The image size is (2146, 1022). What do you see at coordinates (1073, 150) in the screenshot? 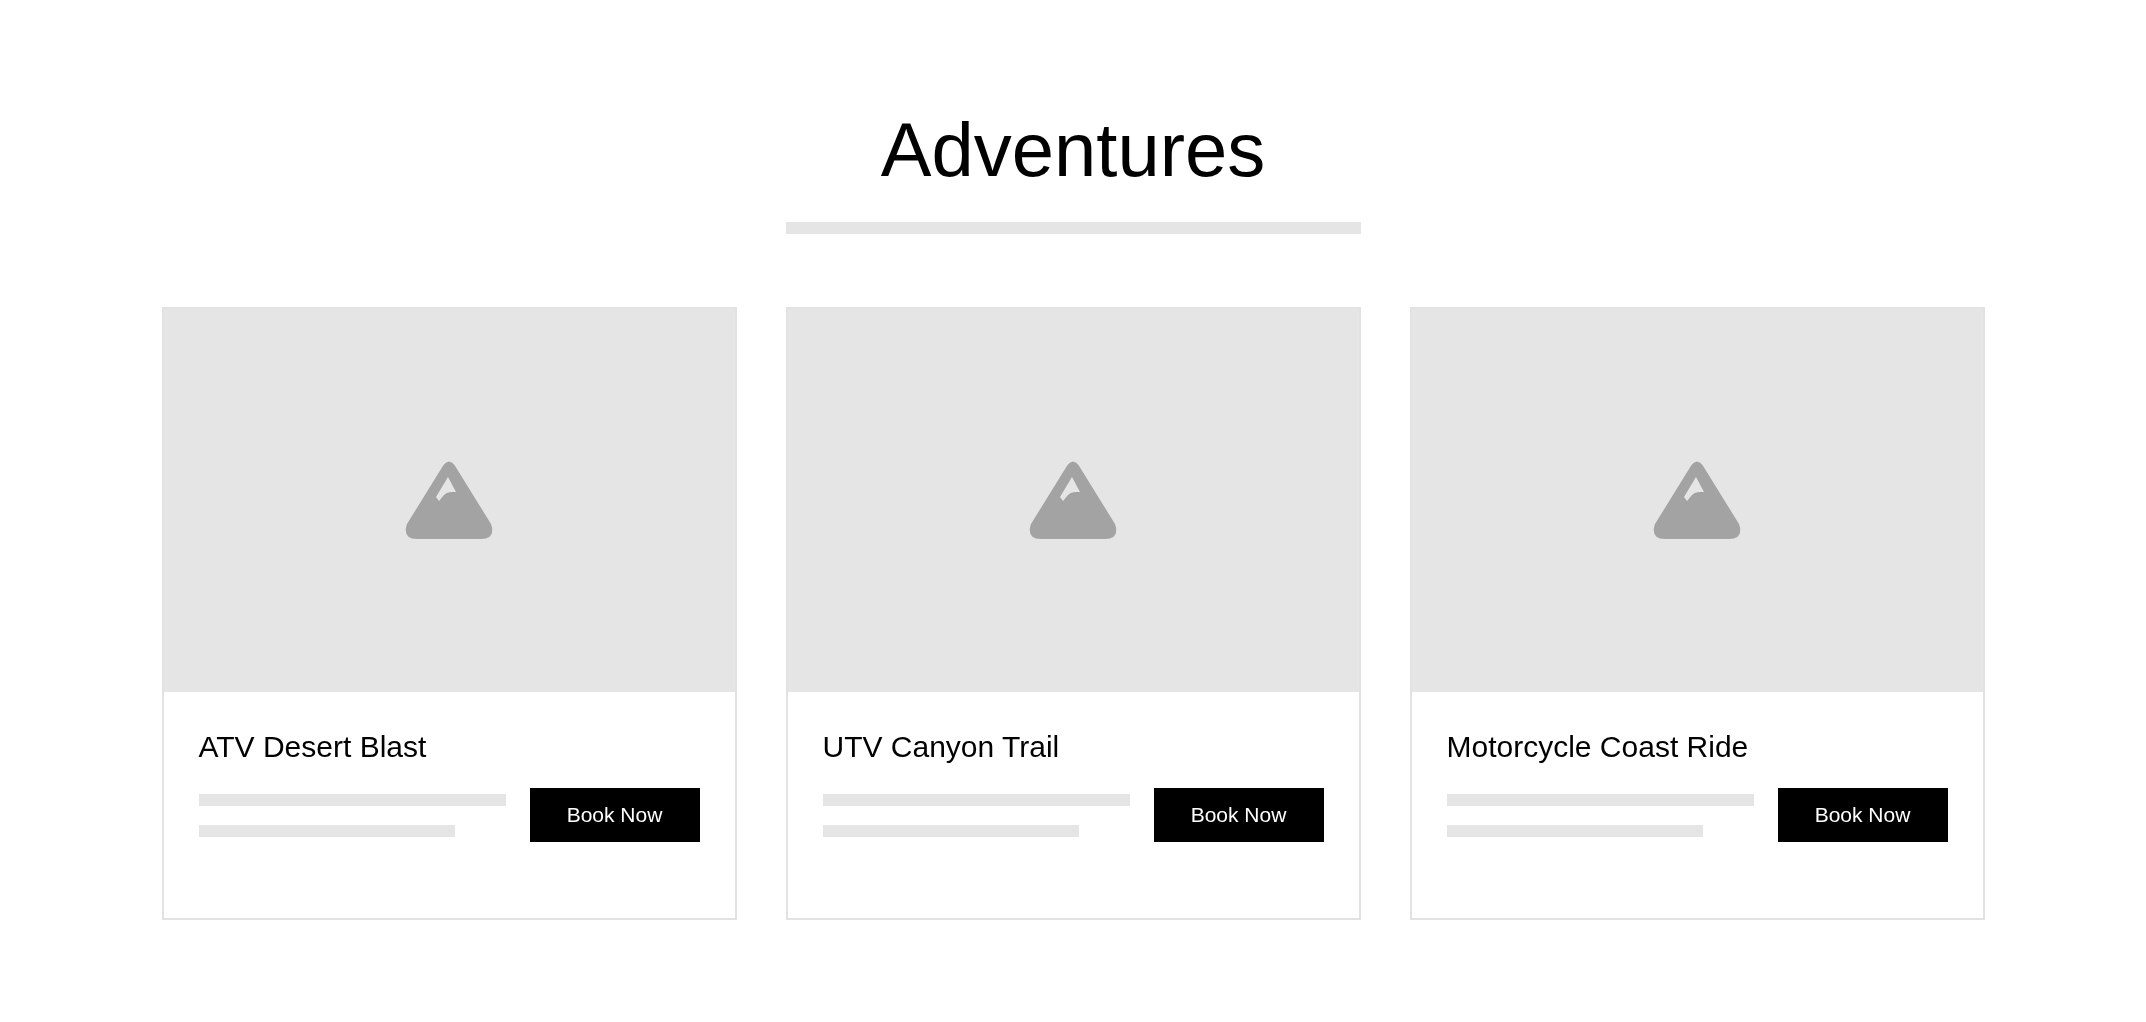
I see `page-heading: Adventures` at bounding box center [1073, 150].